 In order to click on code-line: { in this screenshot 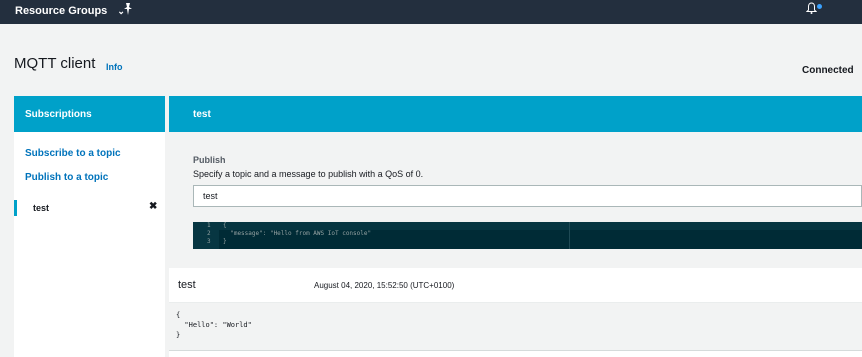, I will do `click(225, 225)`.